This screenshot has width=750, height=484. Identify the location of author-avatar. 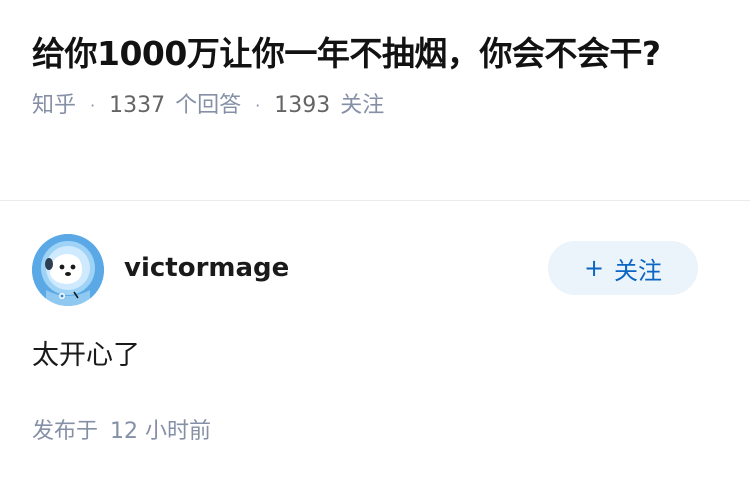
(68, 270).